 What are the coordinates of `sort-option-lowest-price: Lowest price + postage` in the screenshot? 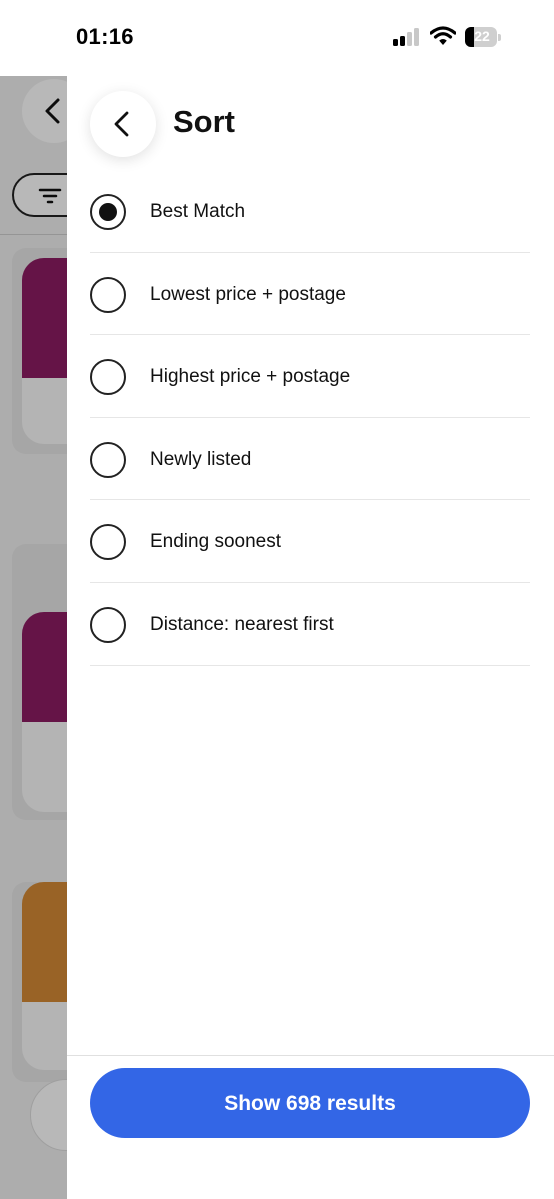 It's located at (310, 294).